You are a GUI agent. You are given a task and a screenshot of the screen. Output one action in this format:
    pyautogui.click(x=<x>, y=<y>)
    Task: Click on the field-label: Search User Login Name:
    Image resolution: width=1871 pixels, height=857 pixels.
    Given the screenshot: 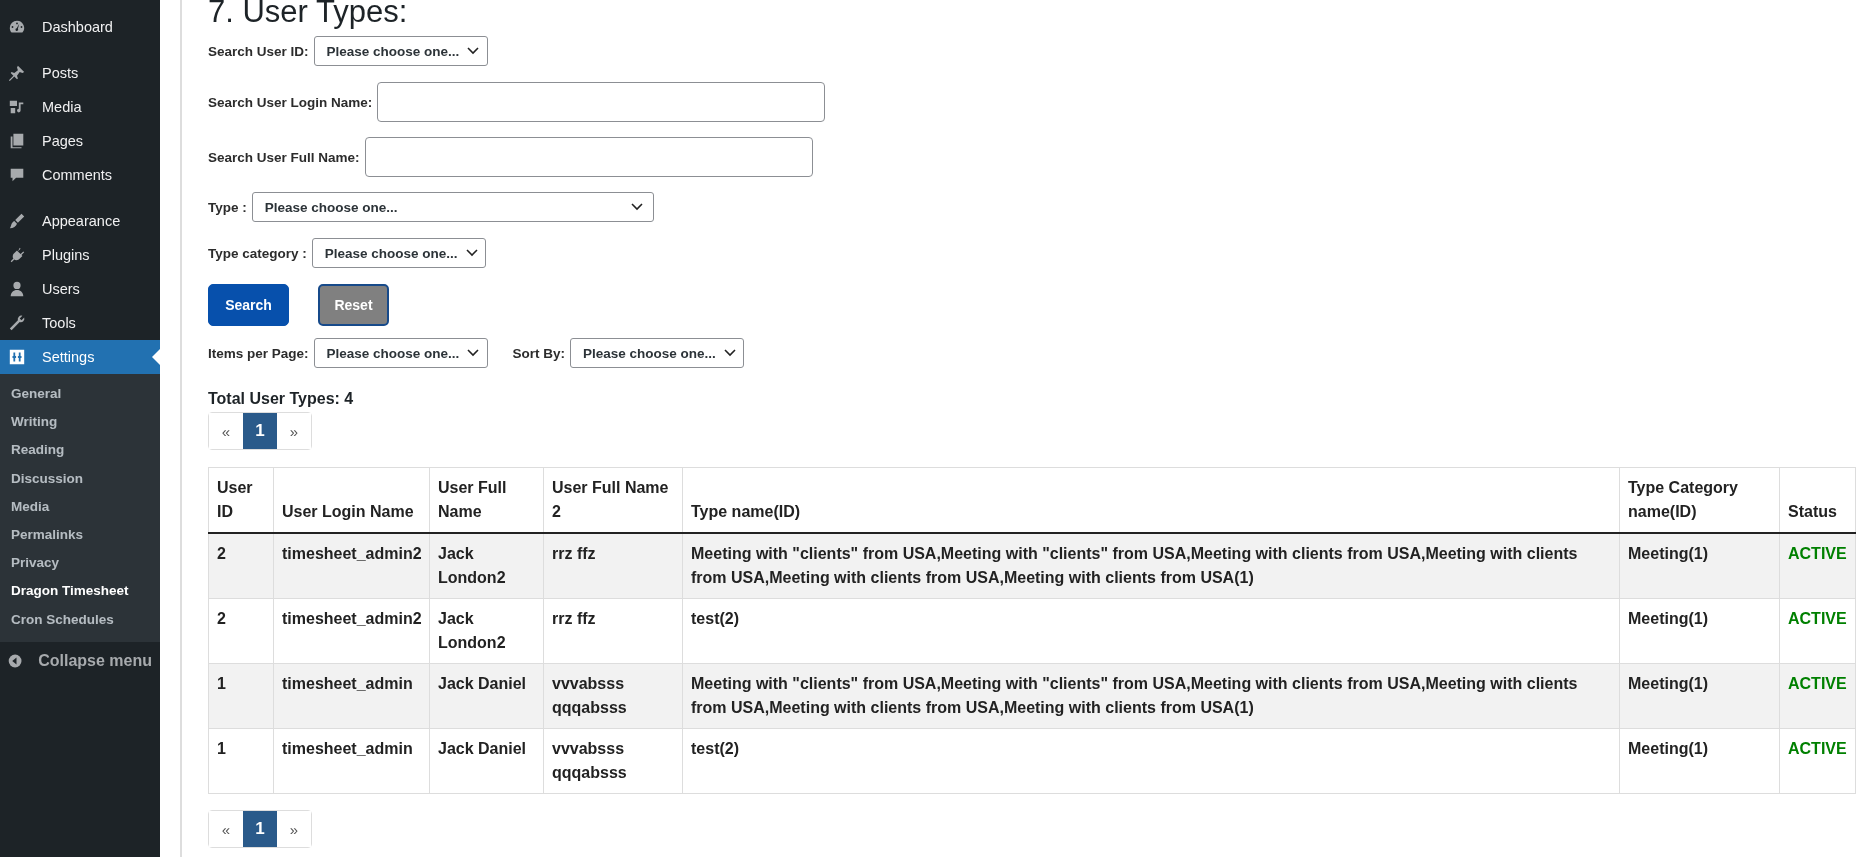 What is the action you would take?
    pyautogui.click(x=290, y=102)
    